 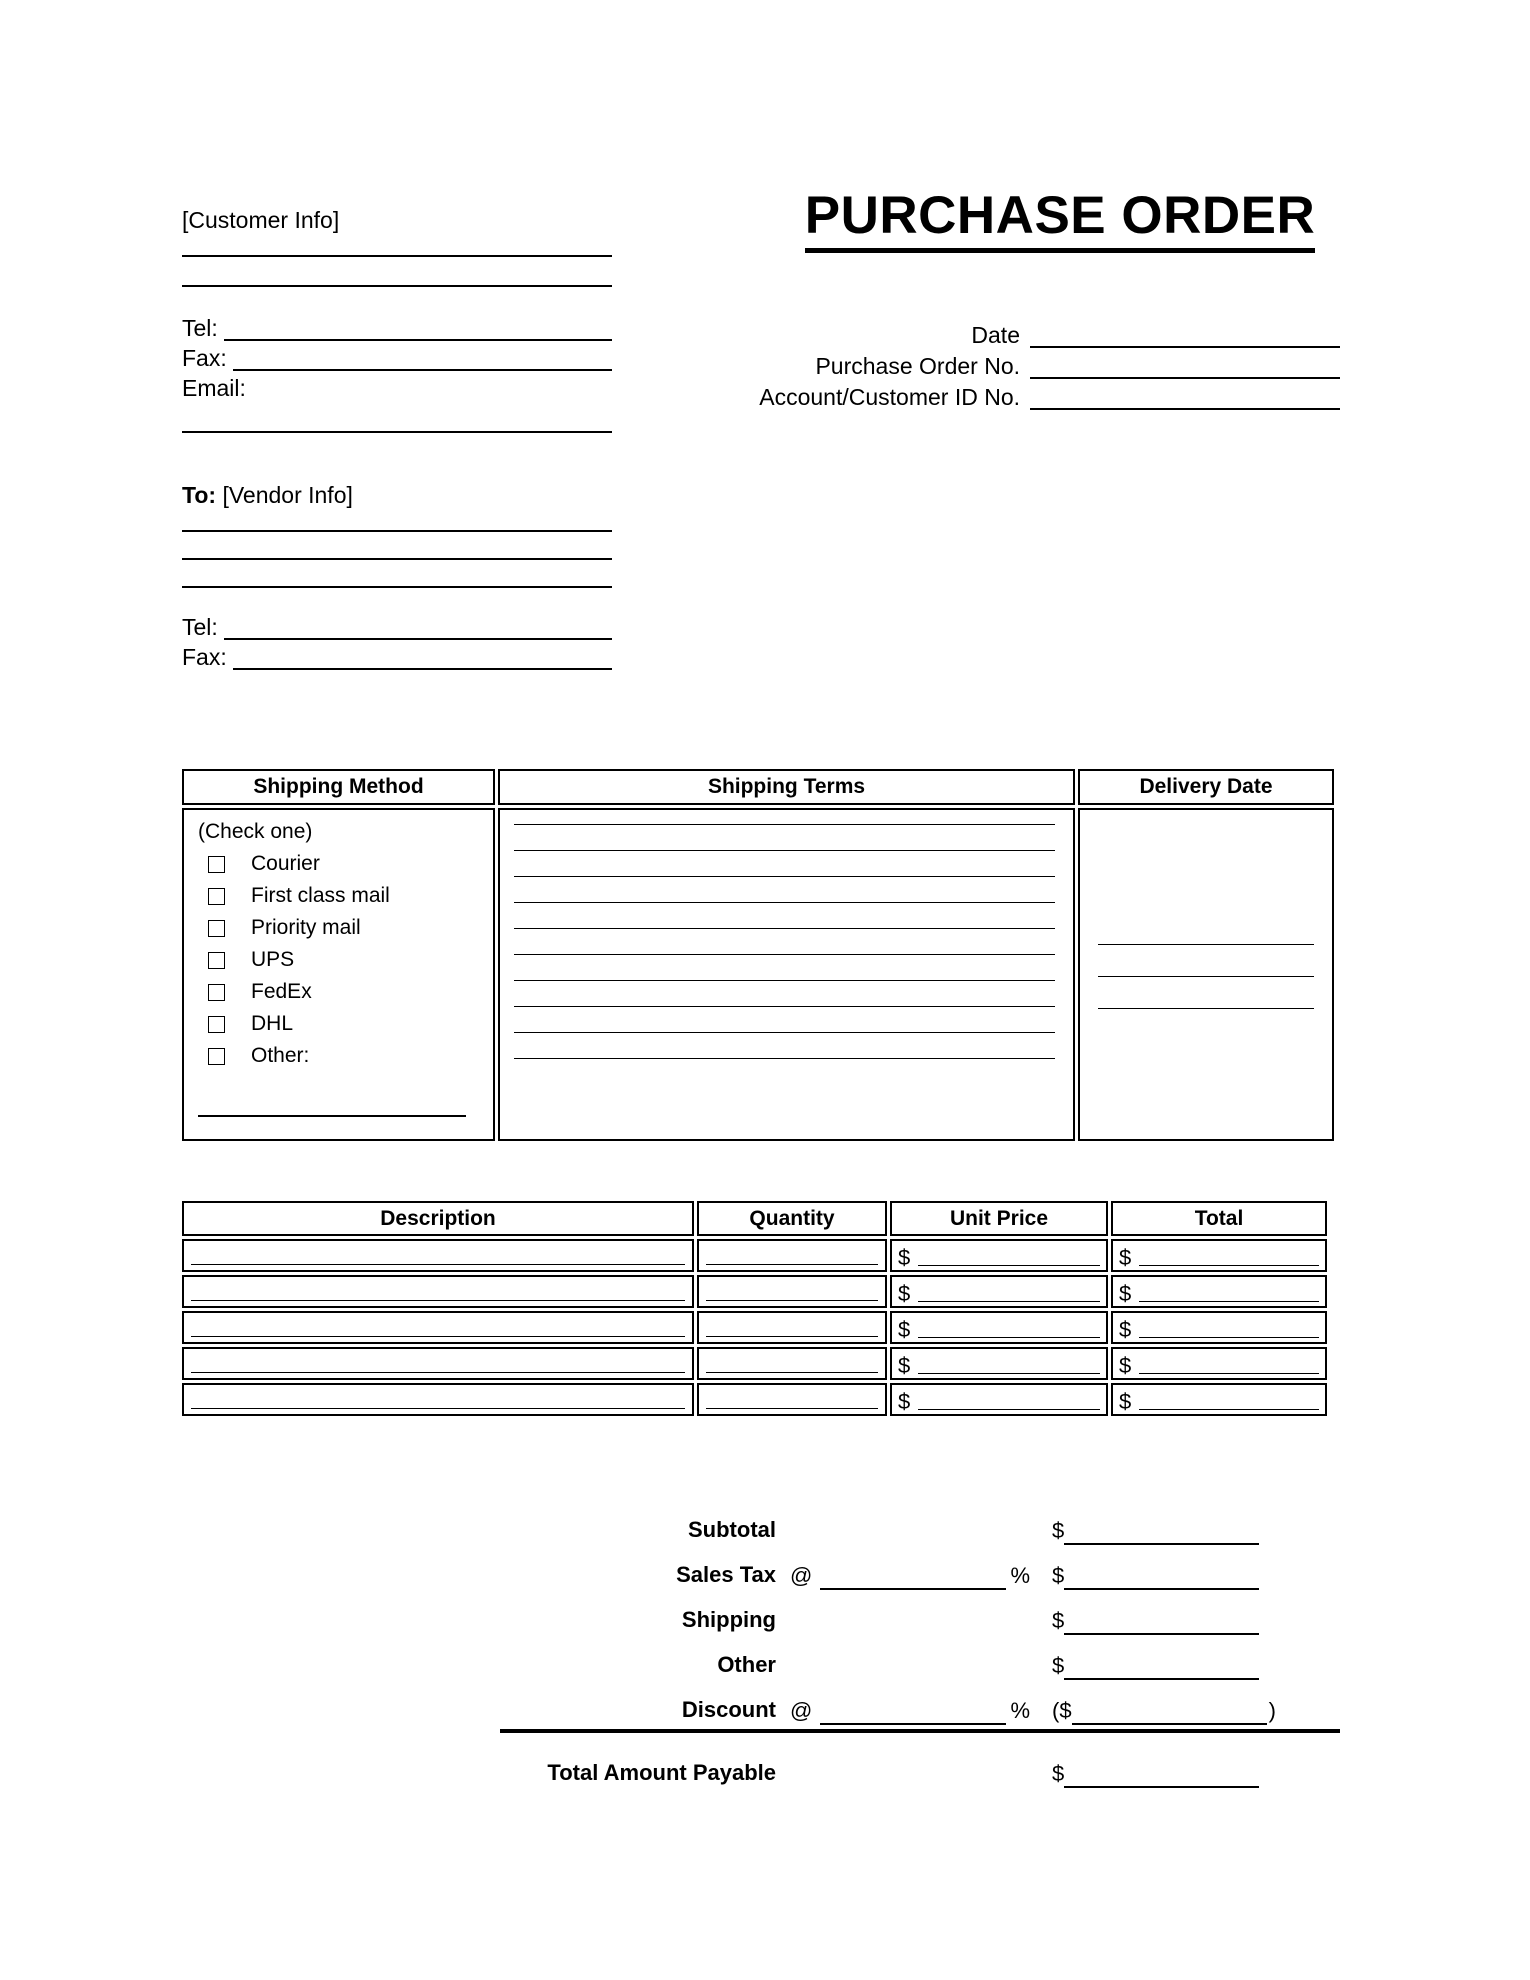 What do you see at coordinates (1058, 1575) in the screenshot?
I see `currency-symbol: $` at bounding box center [1058, 1575].